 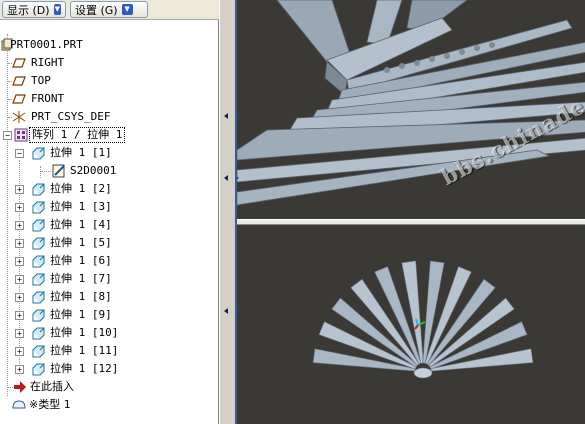 I want to click on tree-item-label: 拉伸 1 [5], so click(x=81, y=242).